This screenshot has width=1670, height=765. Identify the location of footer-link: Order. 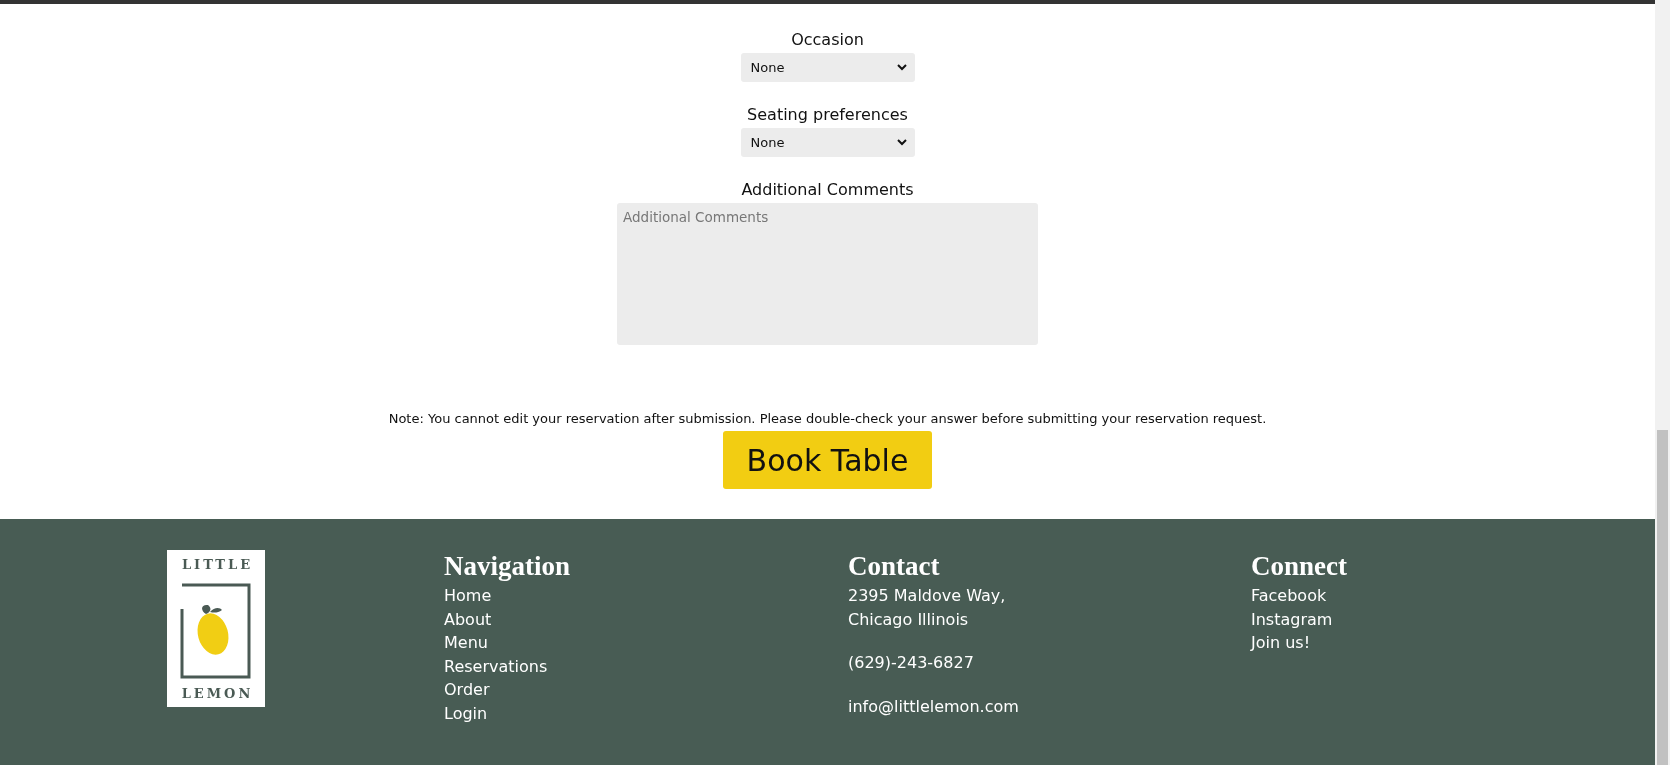
(467, 690).